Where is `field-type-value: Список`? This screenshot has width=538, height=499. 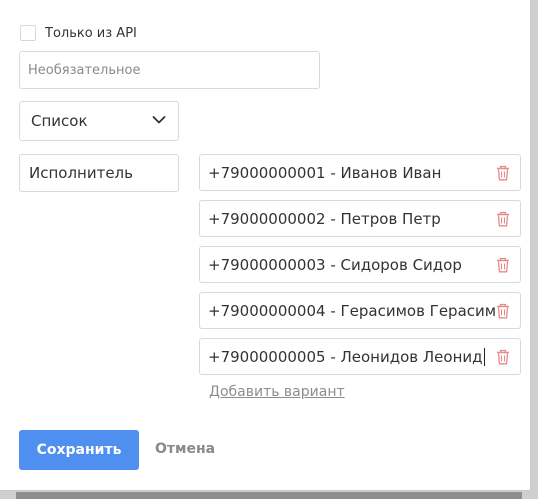 field-type-value: Список is located at coordinates (59, 121).